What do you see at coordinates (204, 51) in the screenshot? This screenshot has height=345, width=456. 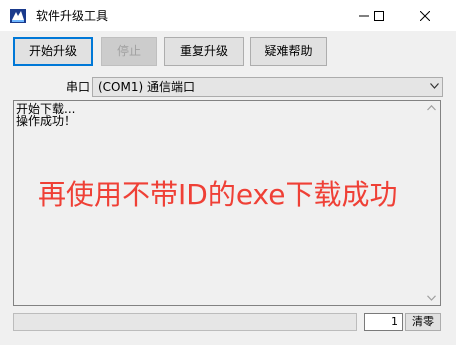 I see `repeat-upgrade-button: 重复升级` at bounding box center [204, 51].